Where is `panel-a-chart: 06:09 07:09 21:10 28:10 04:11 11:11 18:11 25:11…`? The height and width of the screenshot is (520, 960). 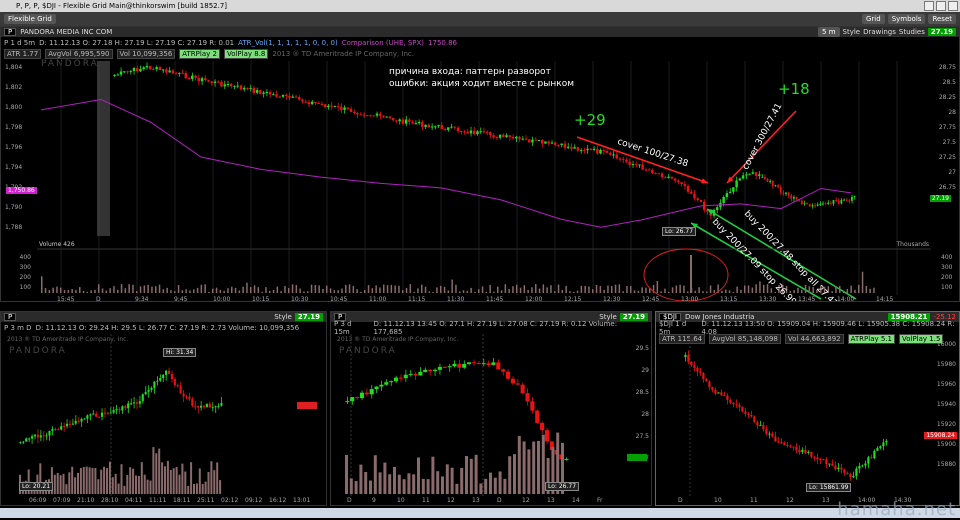
panel-a-chart: 06:09 07:09 21:10 28:10 04:11 11:11 18:11 25:11… is located at coordinates (164, 409).